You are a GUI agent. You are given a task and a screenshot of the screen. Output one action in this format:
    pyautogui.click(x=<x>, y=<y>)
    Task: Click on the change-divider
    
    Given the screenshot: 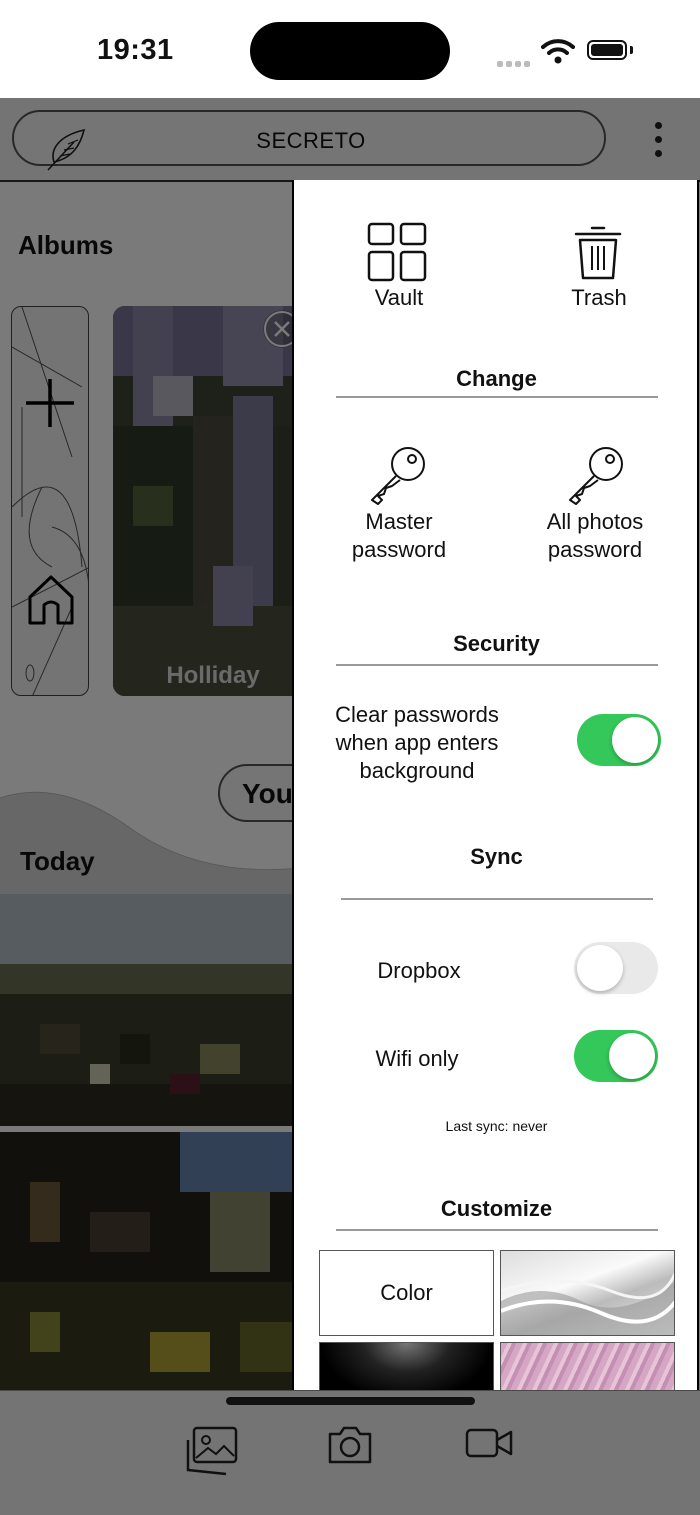 What is the action you would take?
    pyautogui.click(x=497, y=397)
    